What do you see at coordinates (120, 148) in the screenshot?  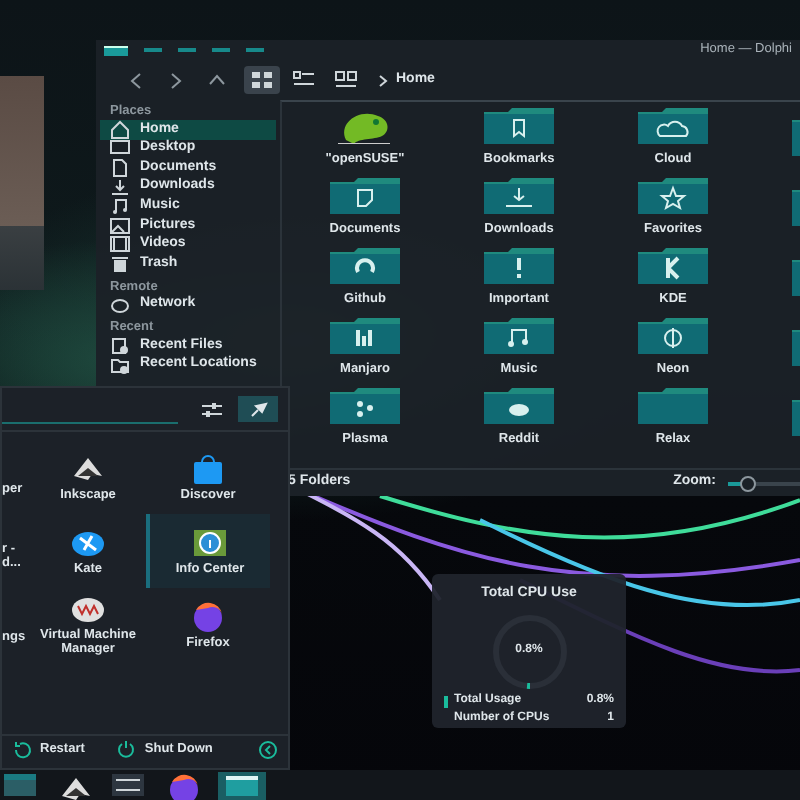 I see `desktop-icon` at bounding box center [120, 148].